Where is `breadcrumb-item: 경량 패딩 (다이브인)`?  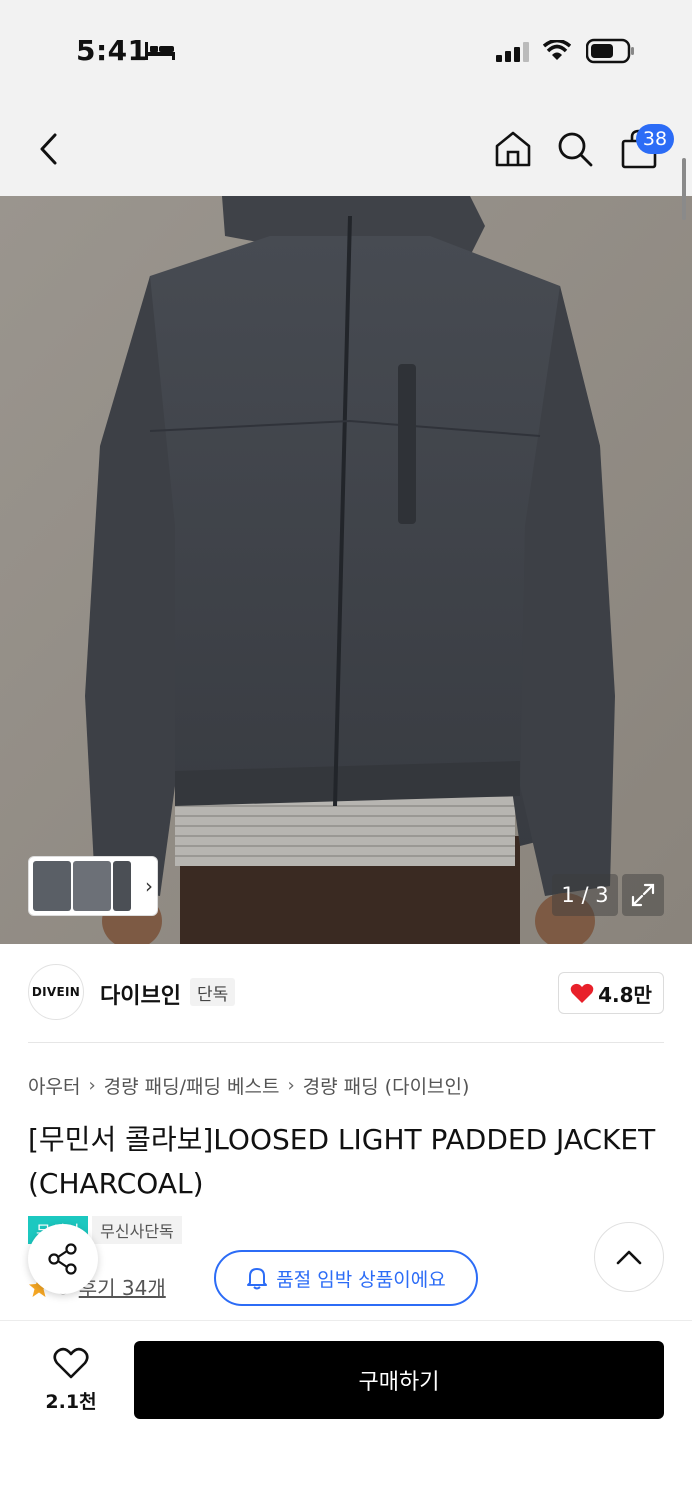
breadcrumb-item: 경량 패딩 (다이브인) is located at coordinates (386, 1085).